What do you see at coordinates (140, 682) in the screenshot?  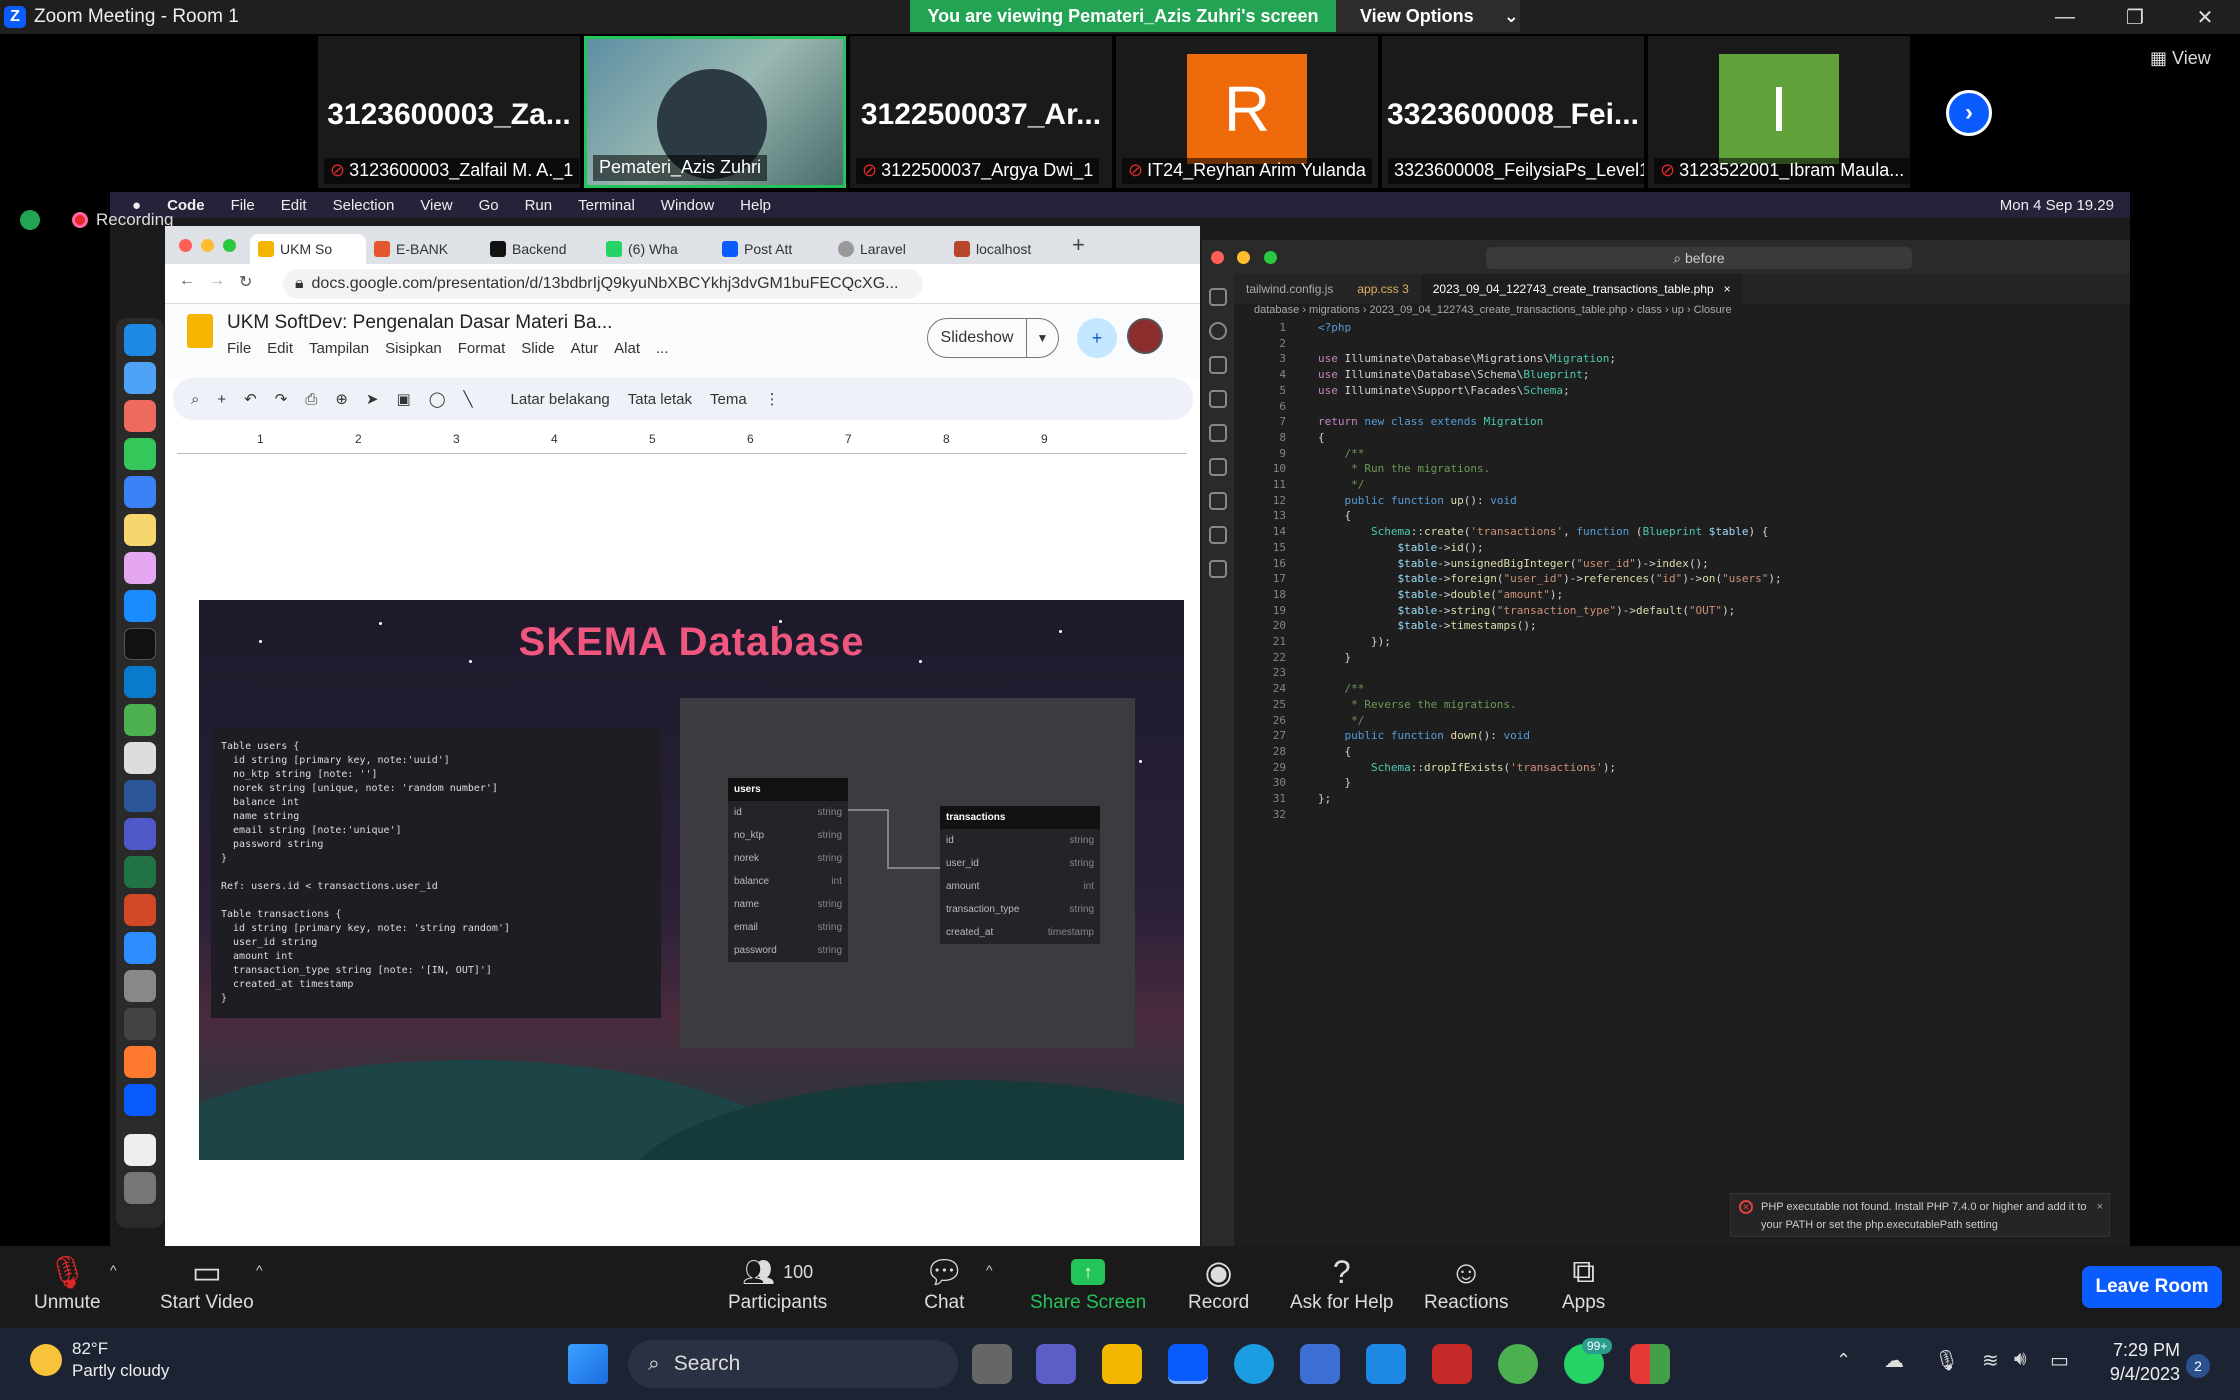 I see `vscode-icon` at bounding box center [140, 682].